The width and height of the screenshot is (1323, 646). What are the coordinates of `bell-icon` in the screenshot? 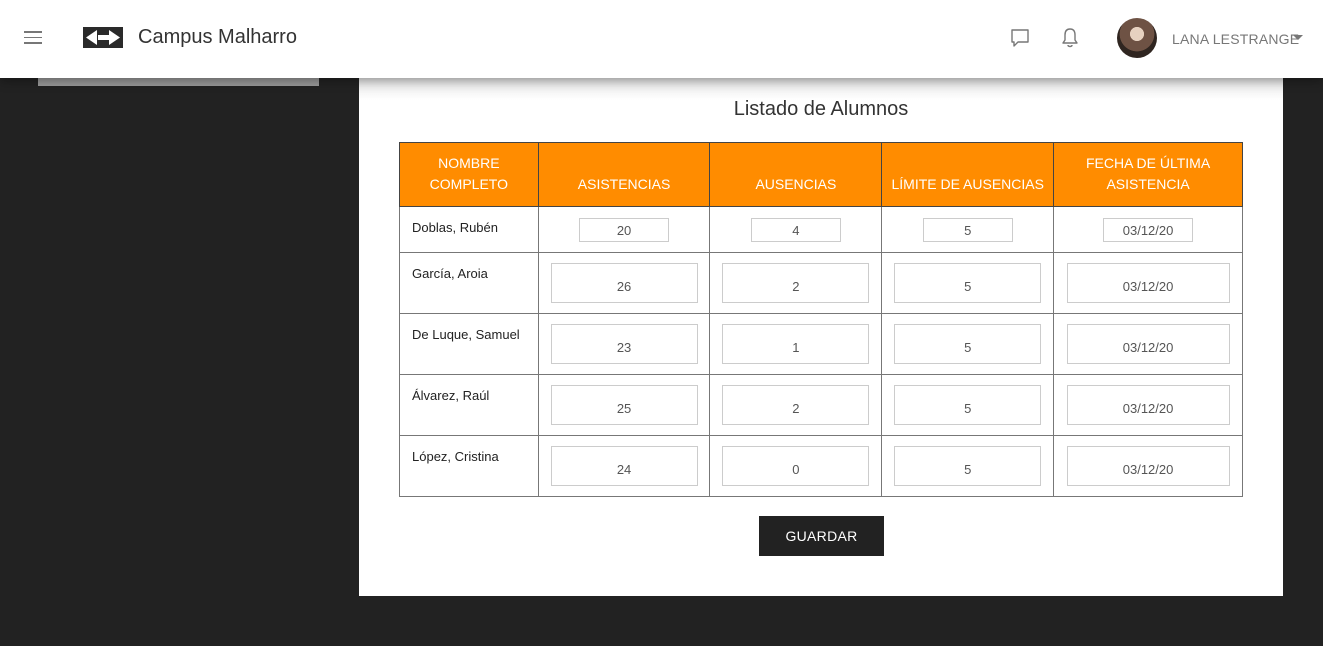 It's located at (1070, 38).